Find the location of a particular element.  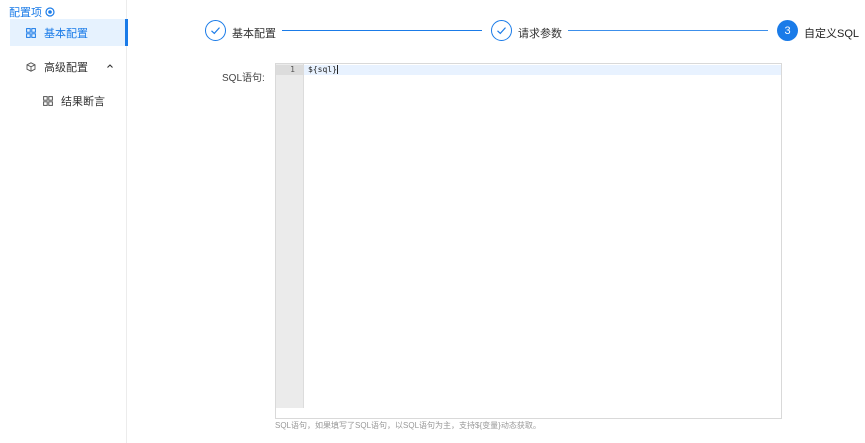

grid-icon is located at coordinates (48, 101).